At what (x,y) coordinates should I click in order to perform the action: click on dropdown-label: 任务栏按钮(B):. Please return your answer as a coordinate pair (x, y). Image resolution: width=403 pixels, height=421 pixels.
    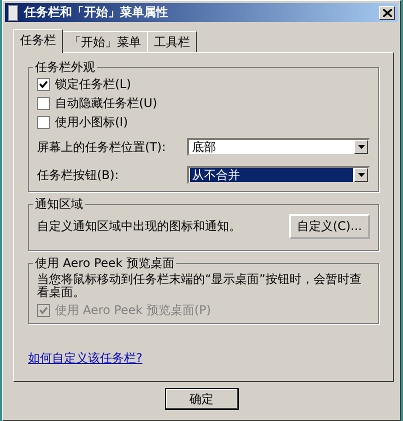
    Looking at the image, I should click on (78, 175).